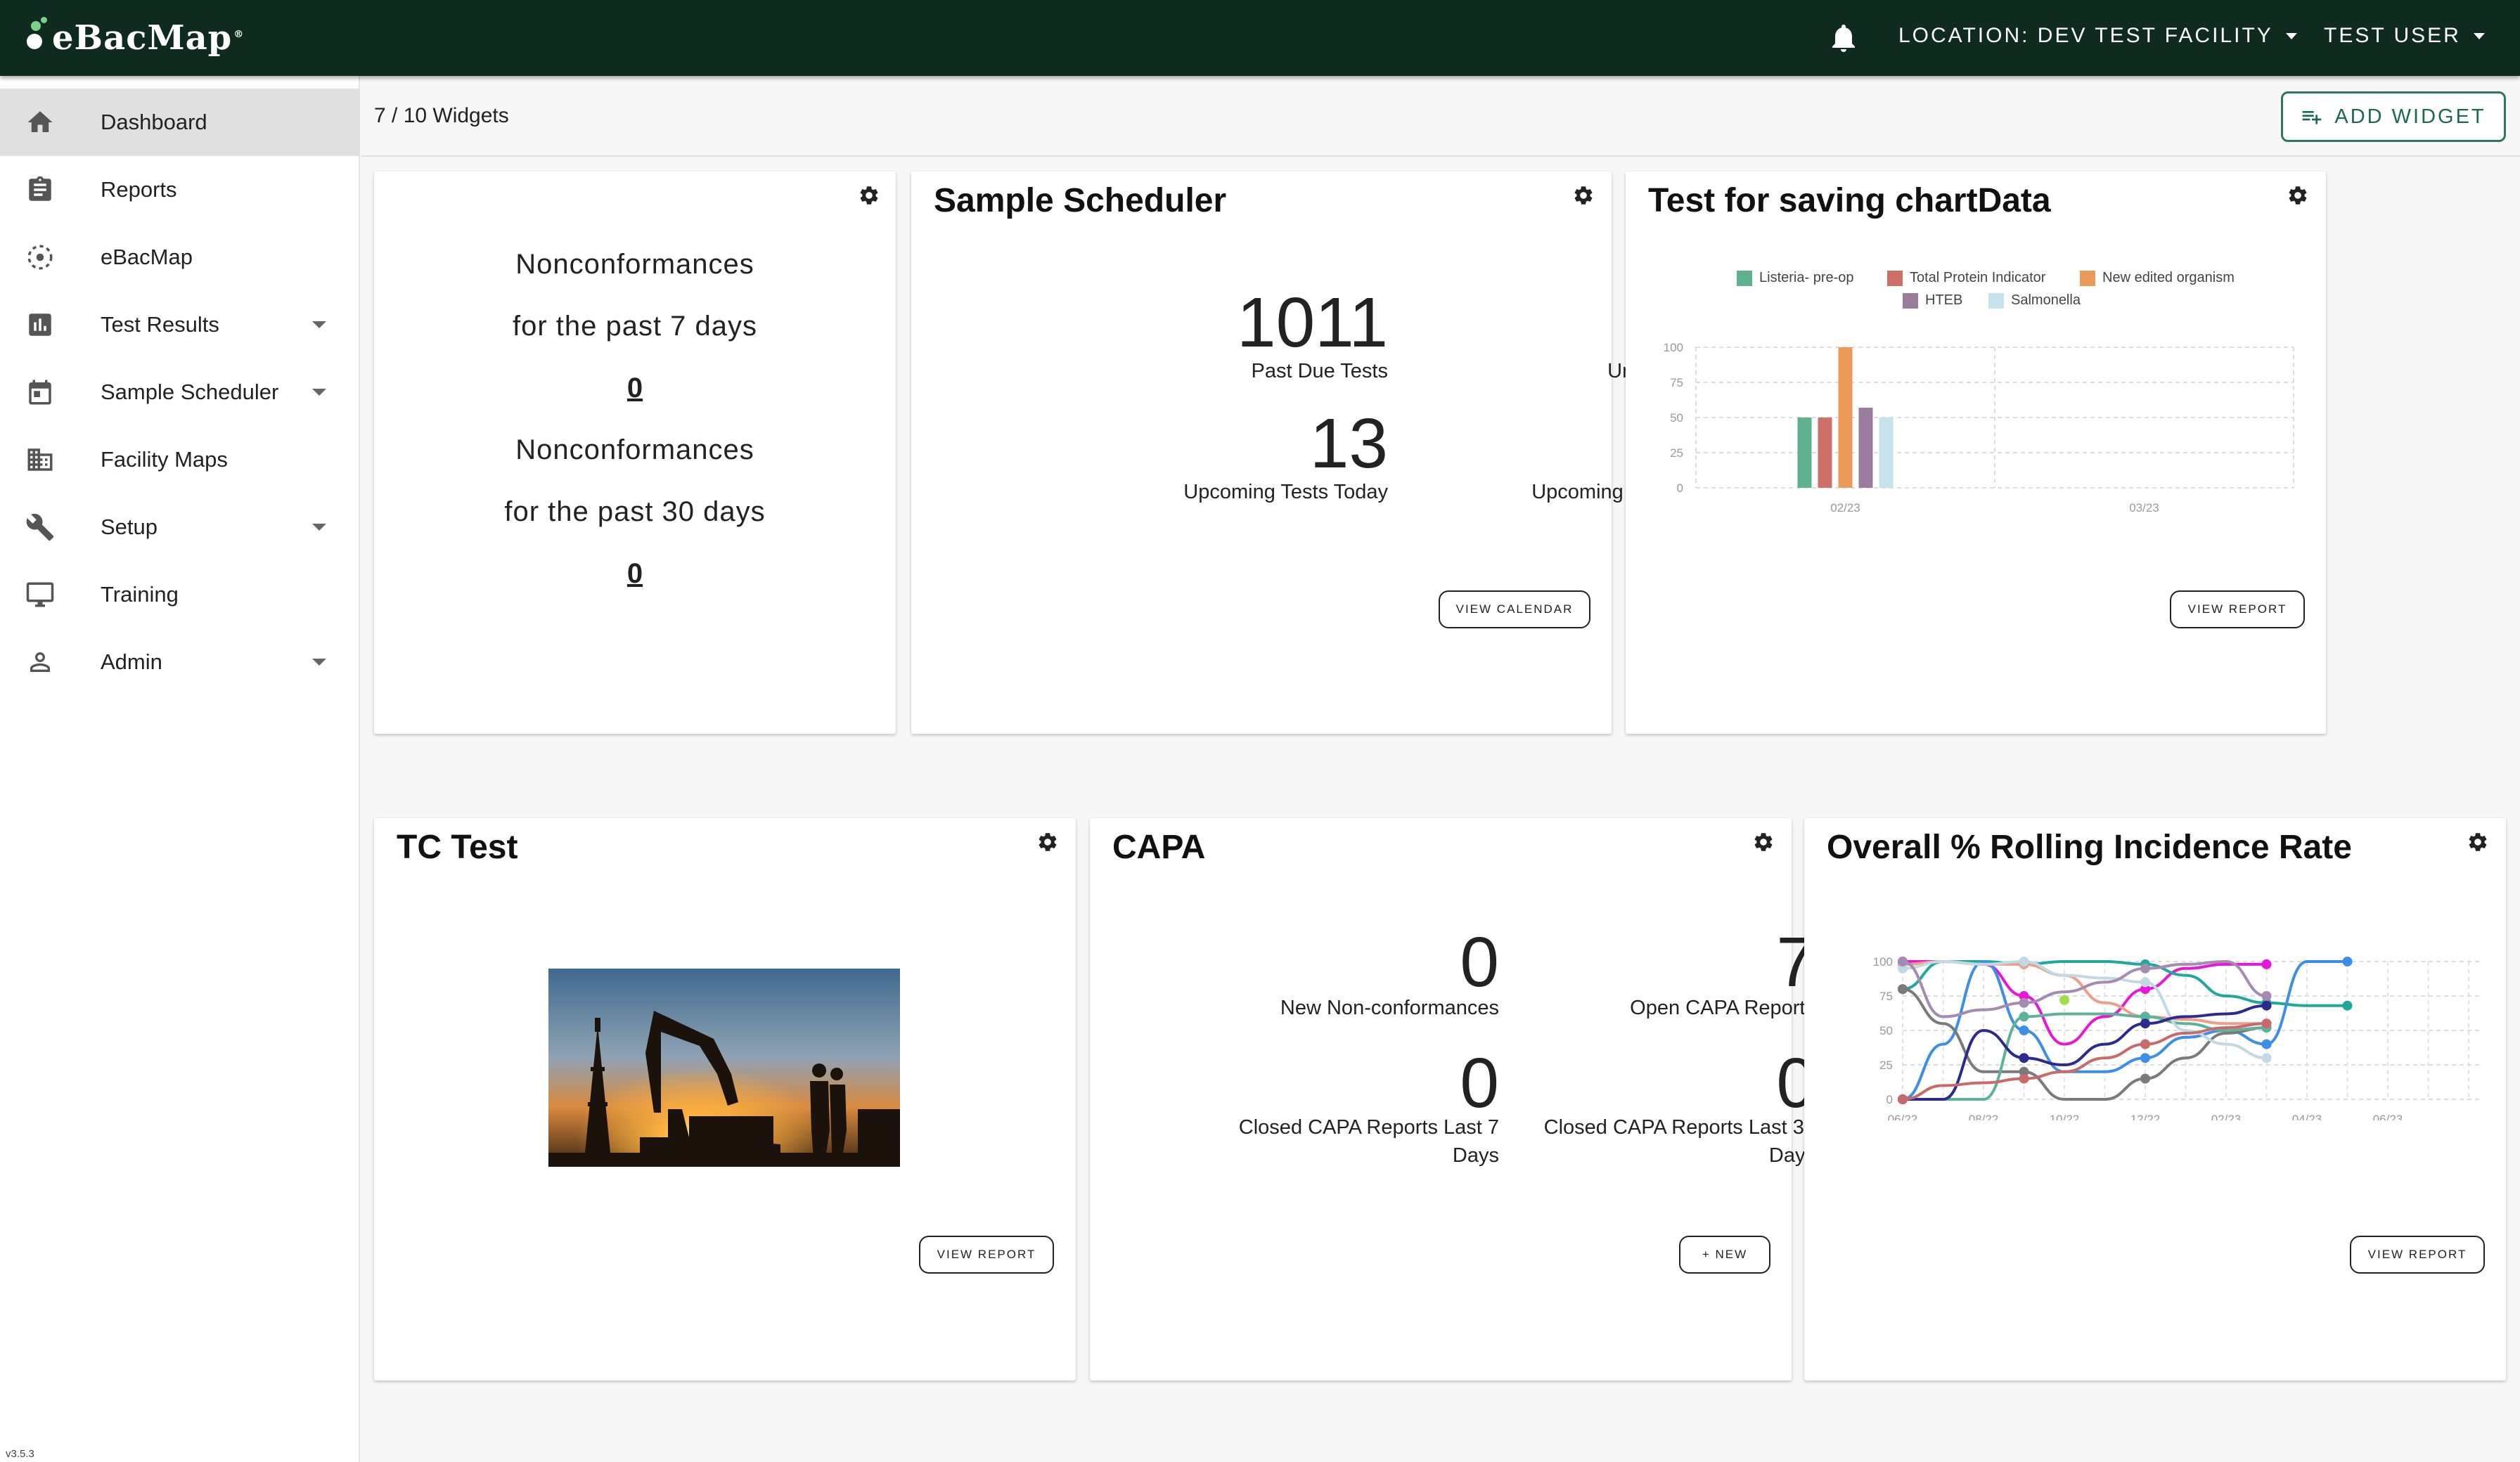 The image size is (2520, 1462). What do you see at coordinates (40, 257) in the screenshot?
I see `target-icon` at bounding box center [40, 257].